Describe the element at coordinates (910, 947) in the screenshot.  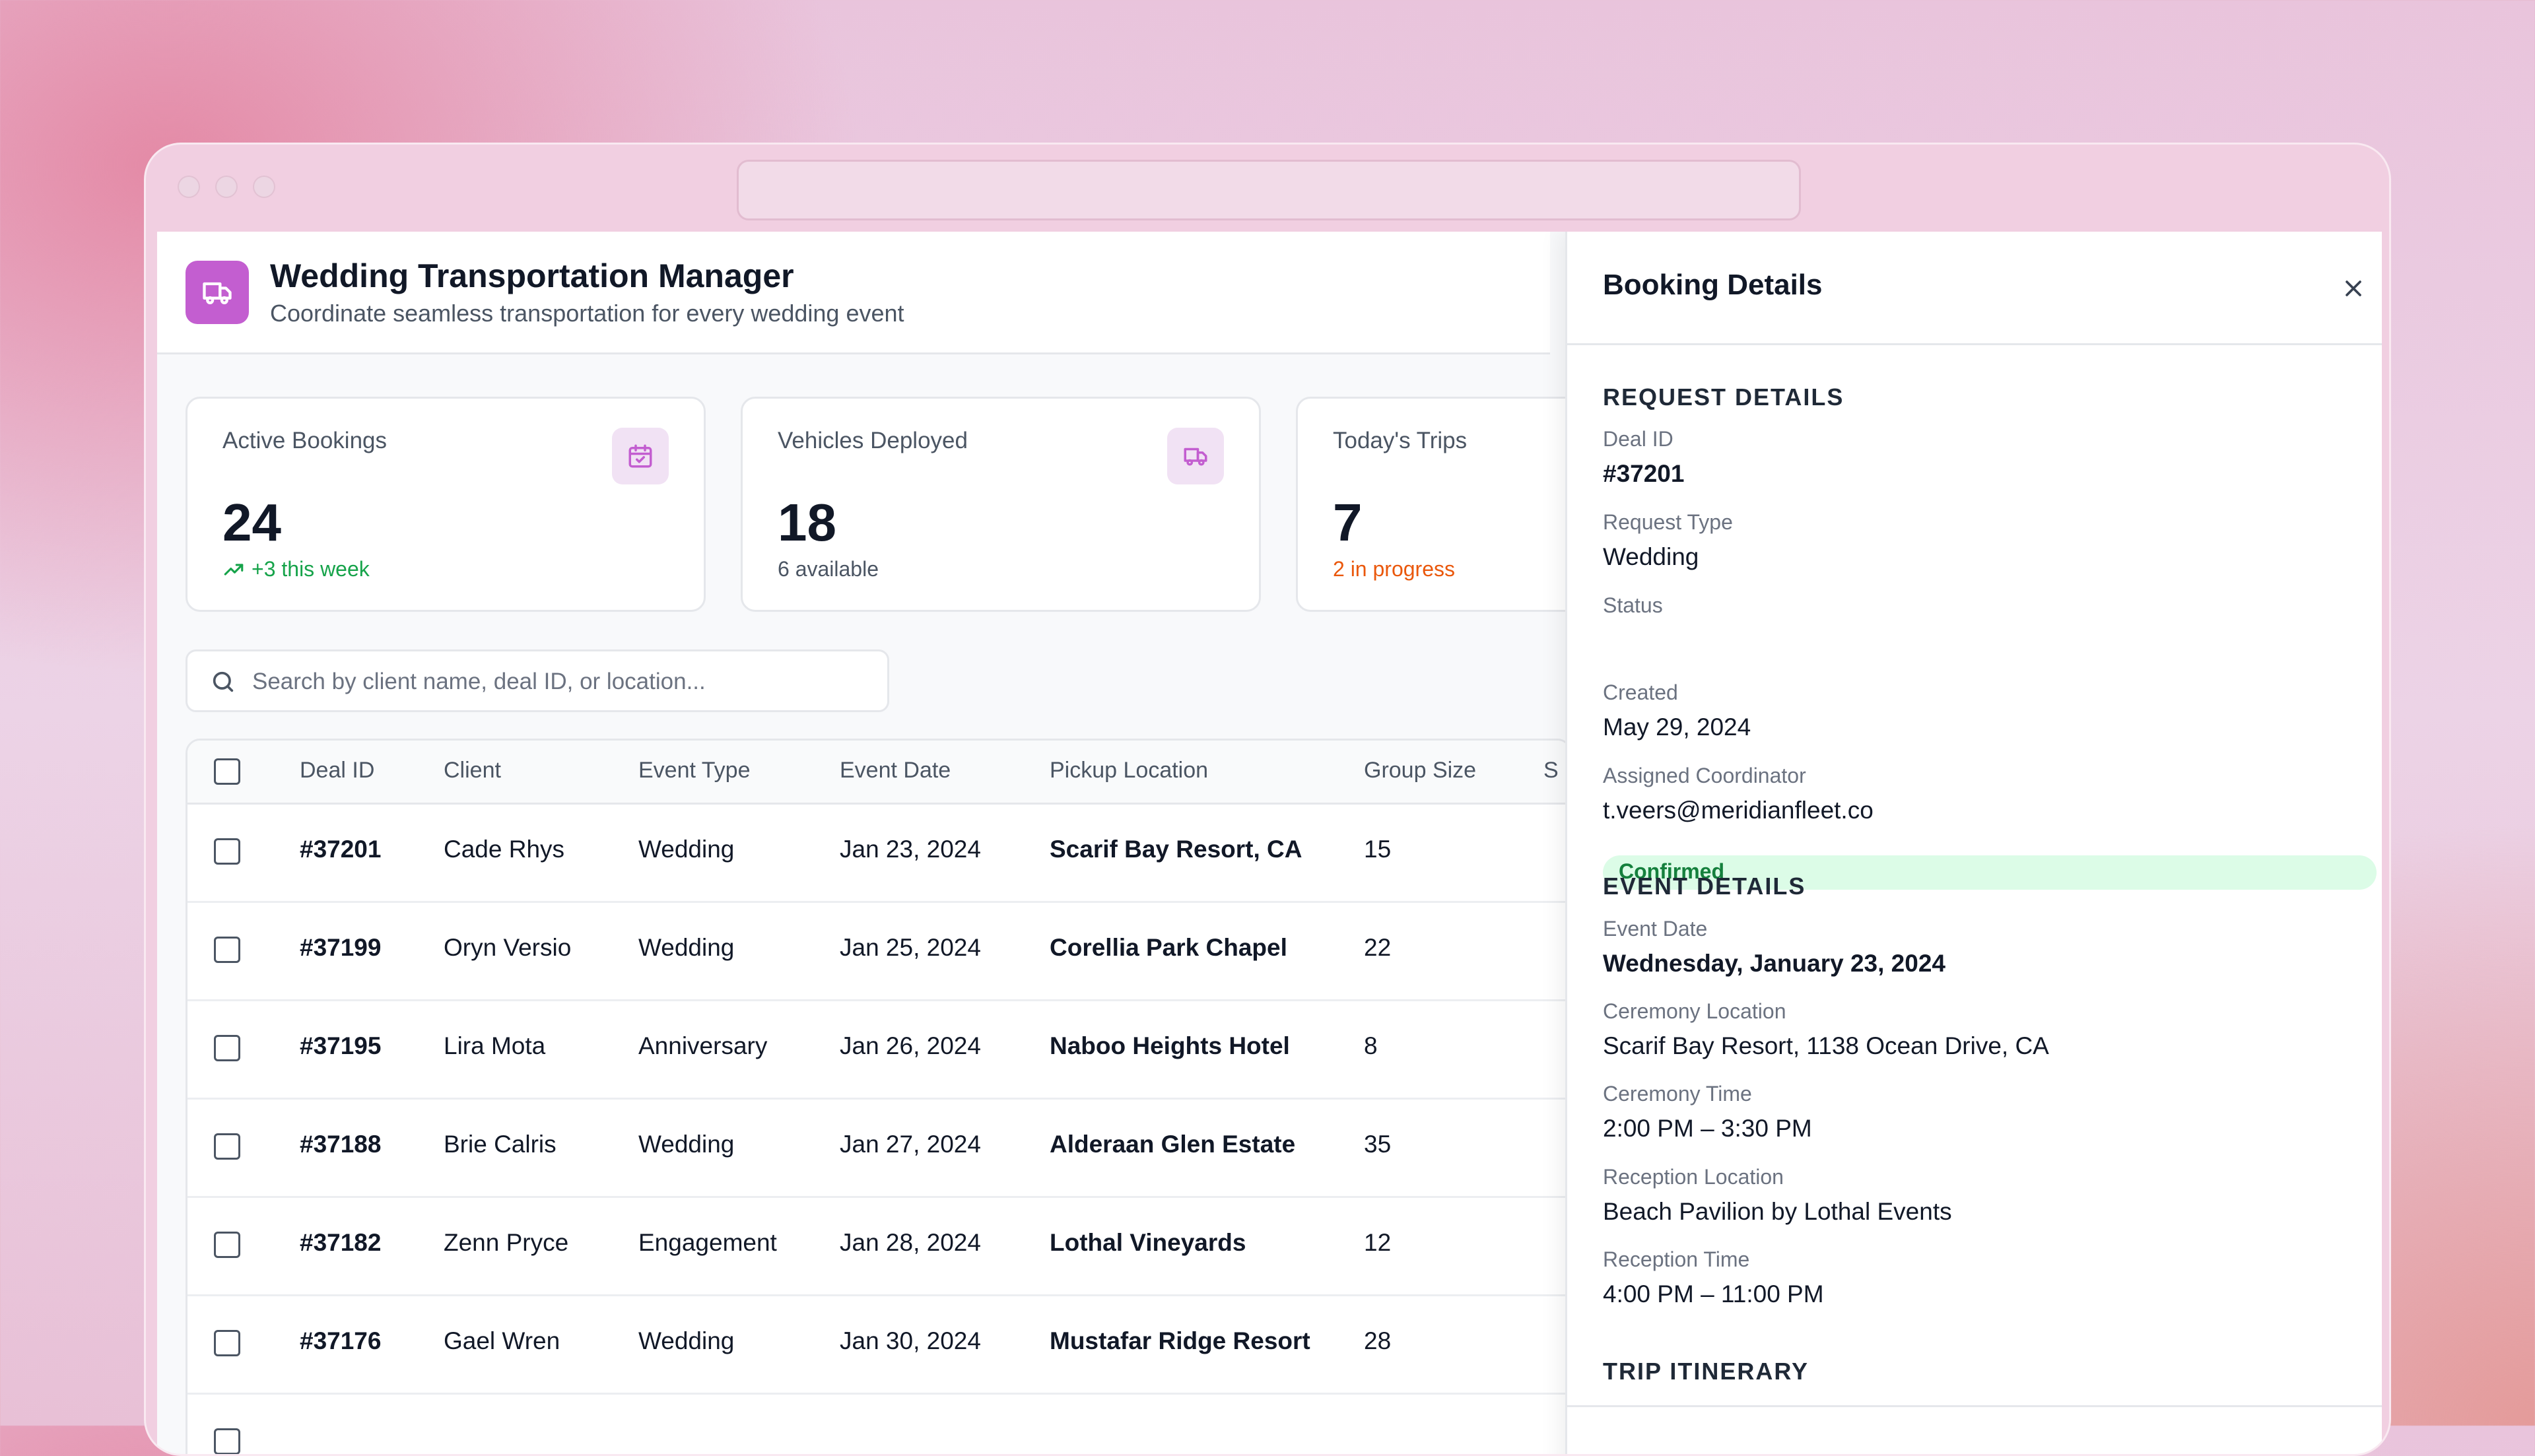
I see `cell-event-date: Jan 25, 2024` at that location.